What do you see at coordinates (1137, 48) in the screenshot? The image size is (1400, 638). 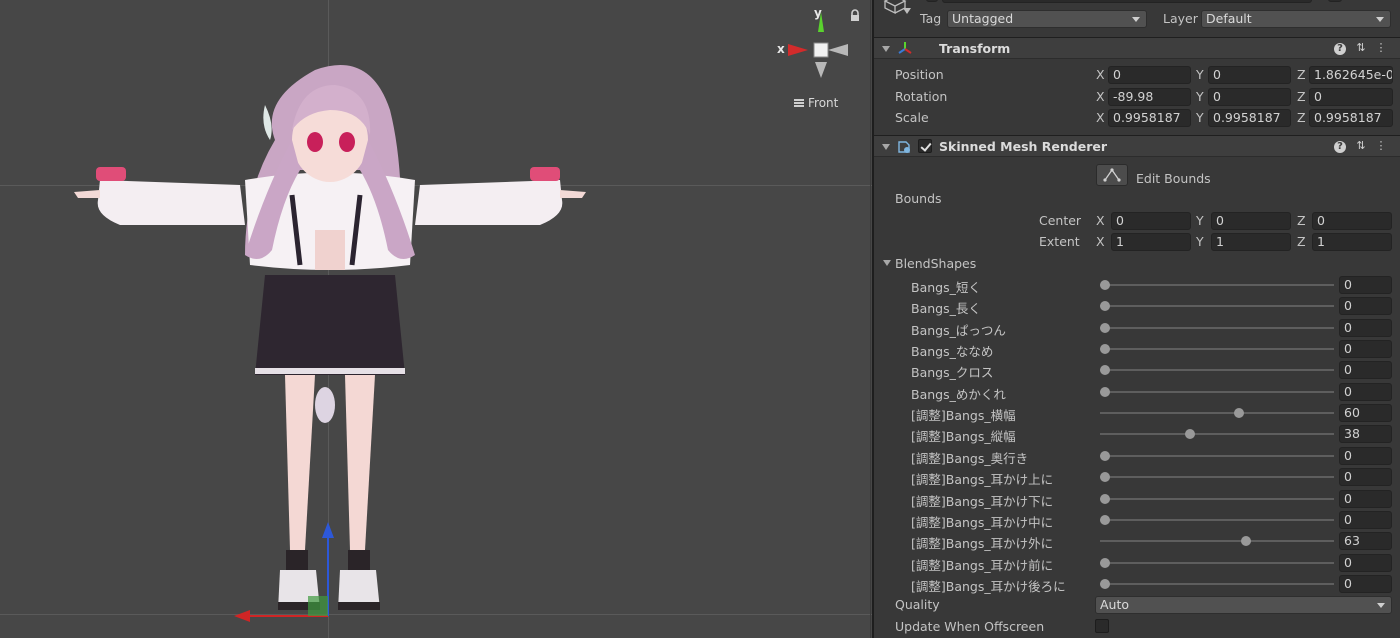 I see `transform-header: Transform ? ⇅ ⋮` at bounding box center [1137, 48].